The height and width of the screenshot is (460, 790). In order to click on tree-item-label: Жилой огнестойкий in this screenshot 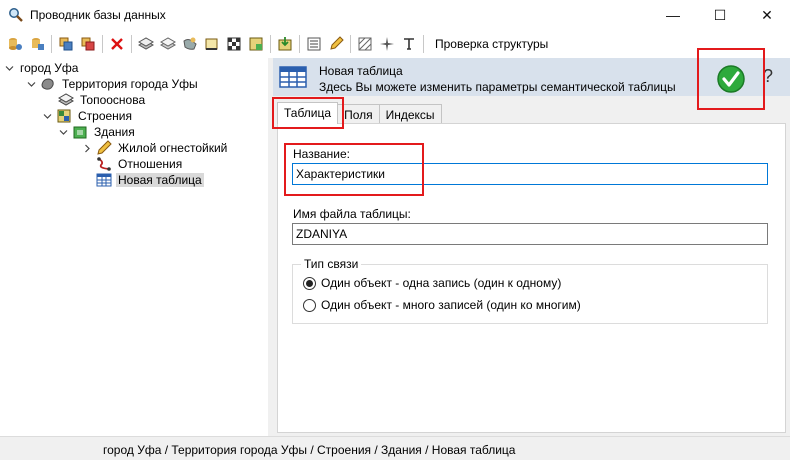, I will do `click(173, 148)`.